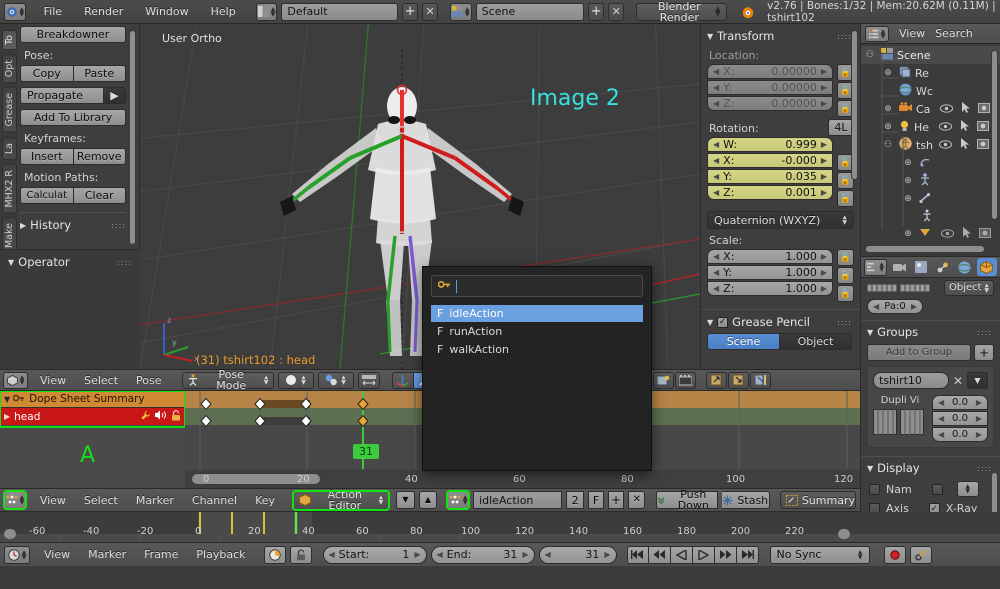 The width and height of the screenshot is (1000, 589). What do you see at coordinates (844, 534) in the screenshot?
I see `timeline-scroll-handle-right` at bounding box center [844, 534].